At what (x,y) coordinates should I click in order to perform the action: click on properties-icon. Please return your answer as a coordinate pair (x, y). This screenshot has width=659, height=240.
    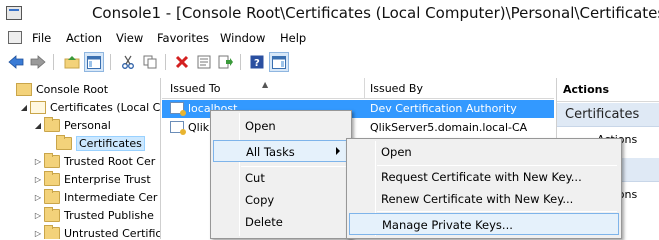
    Looking at the image, I should click on (204, 62).